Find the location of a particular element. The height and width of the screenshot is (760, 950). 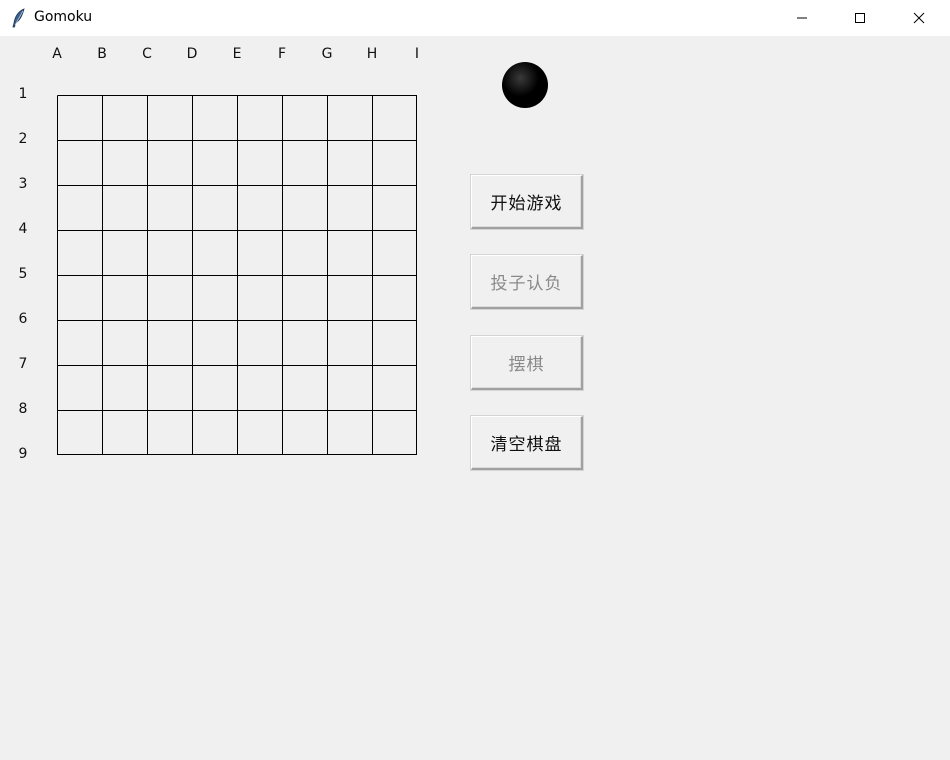

feather-icon is located at coordinates (19, 18).